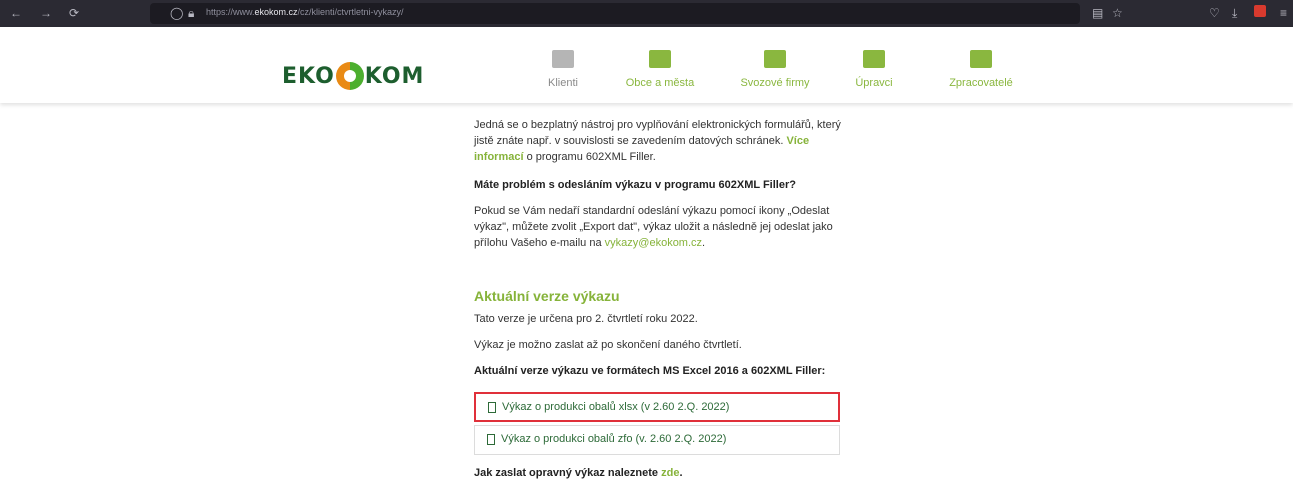  I want to click on nav-label: Úpravci, so click(874, 83).